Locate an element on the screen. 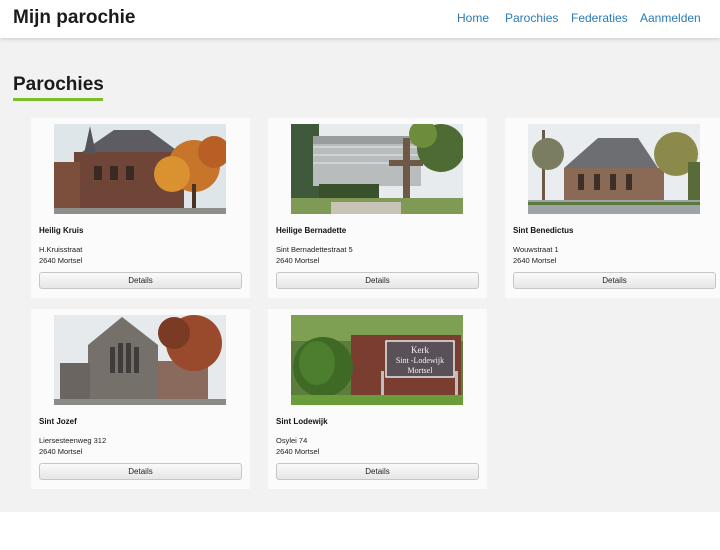  nav-federaties-link: Federaties is located at coordinates (599, 18).